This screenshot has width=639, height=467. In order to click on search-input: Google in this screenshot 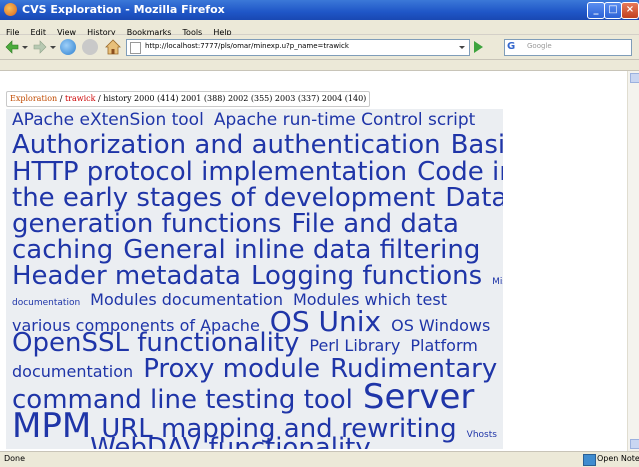, I will do `click(539, 46)`.